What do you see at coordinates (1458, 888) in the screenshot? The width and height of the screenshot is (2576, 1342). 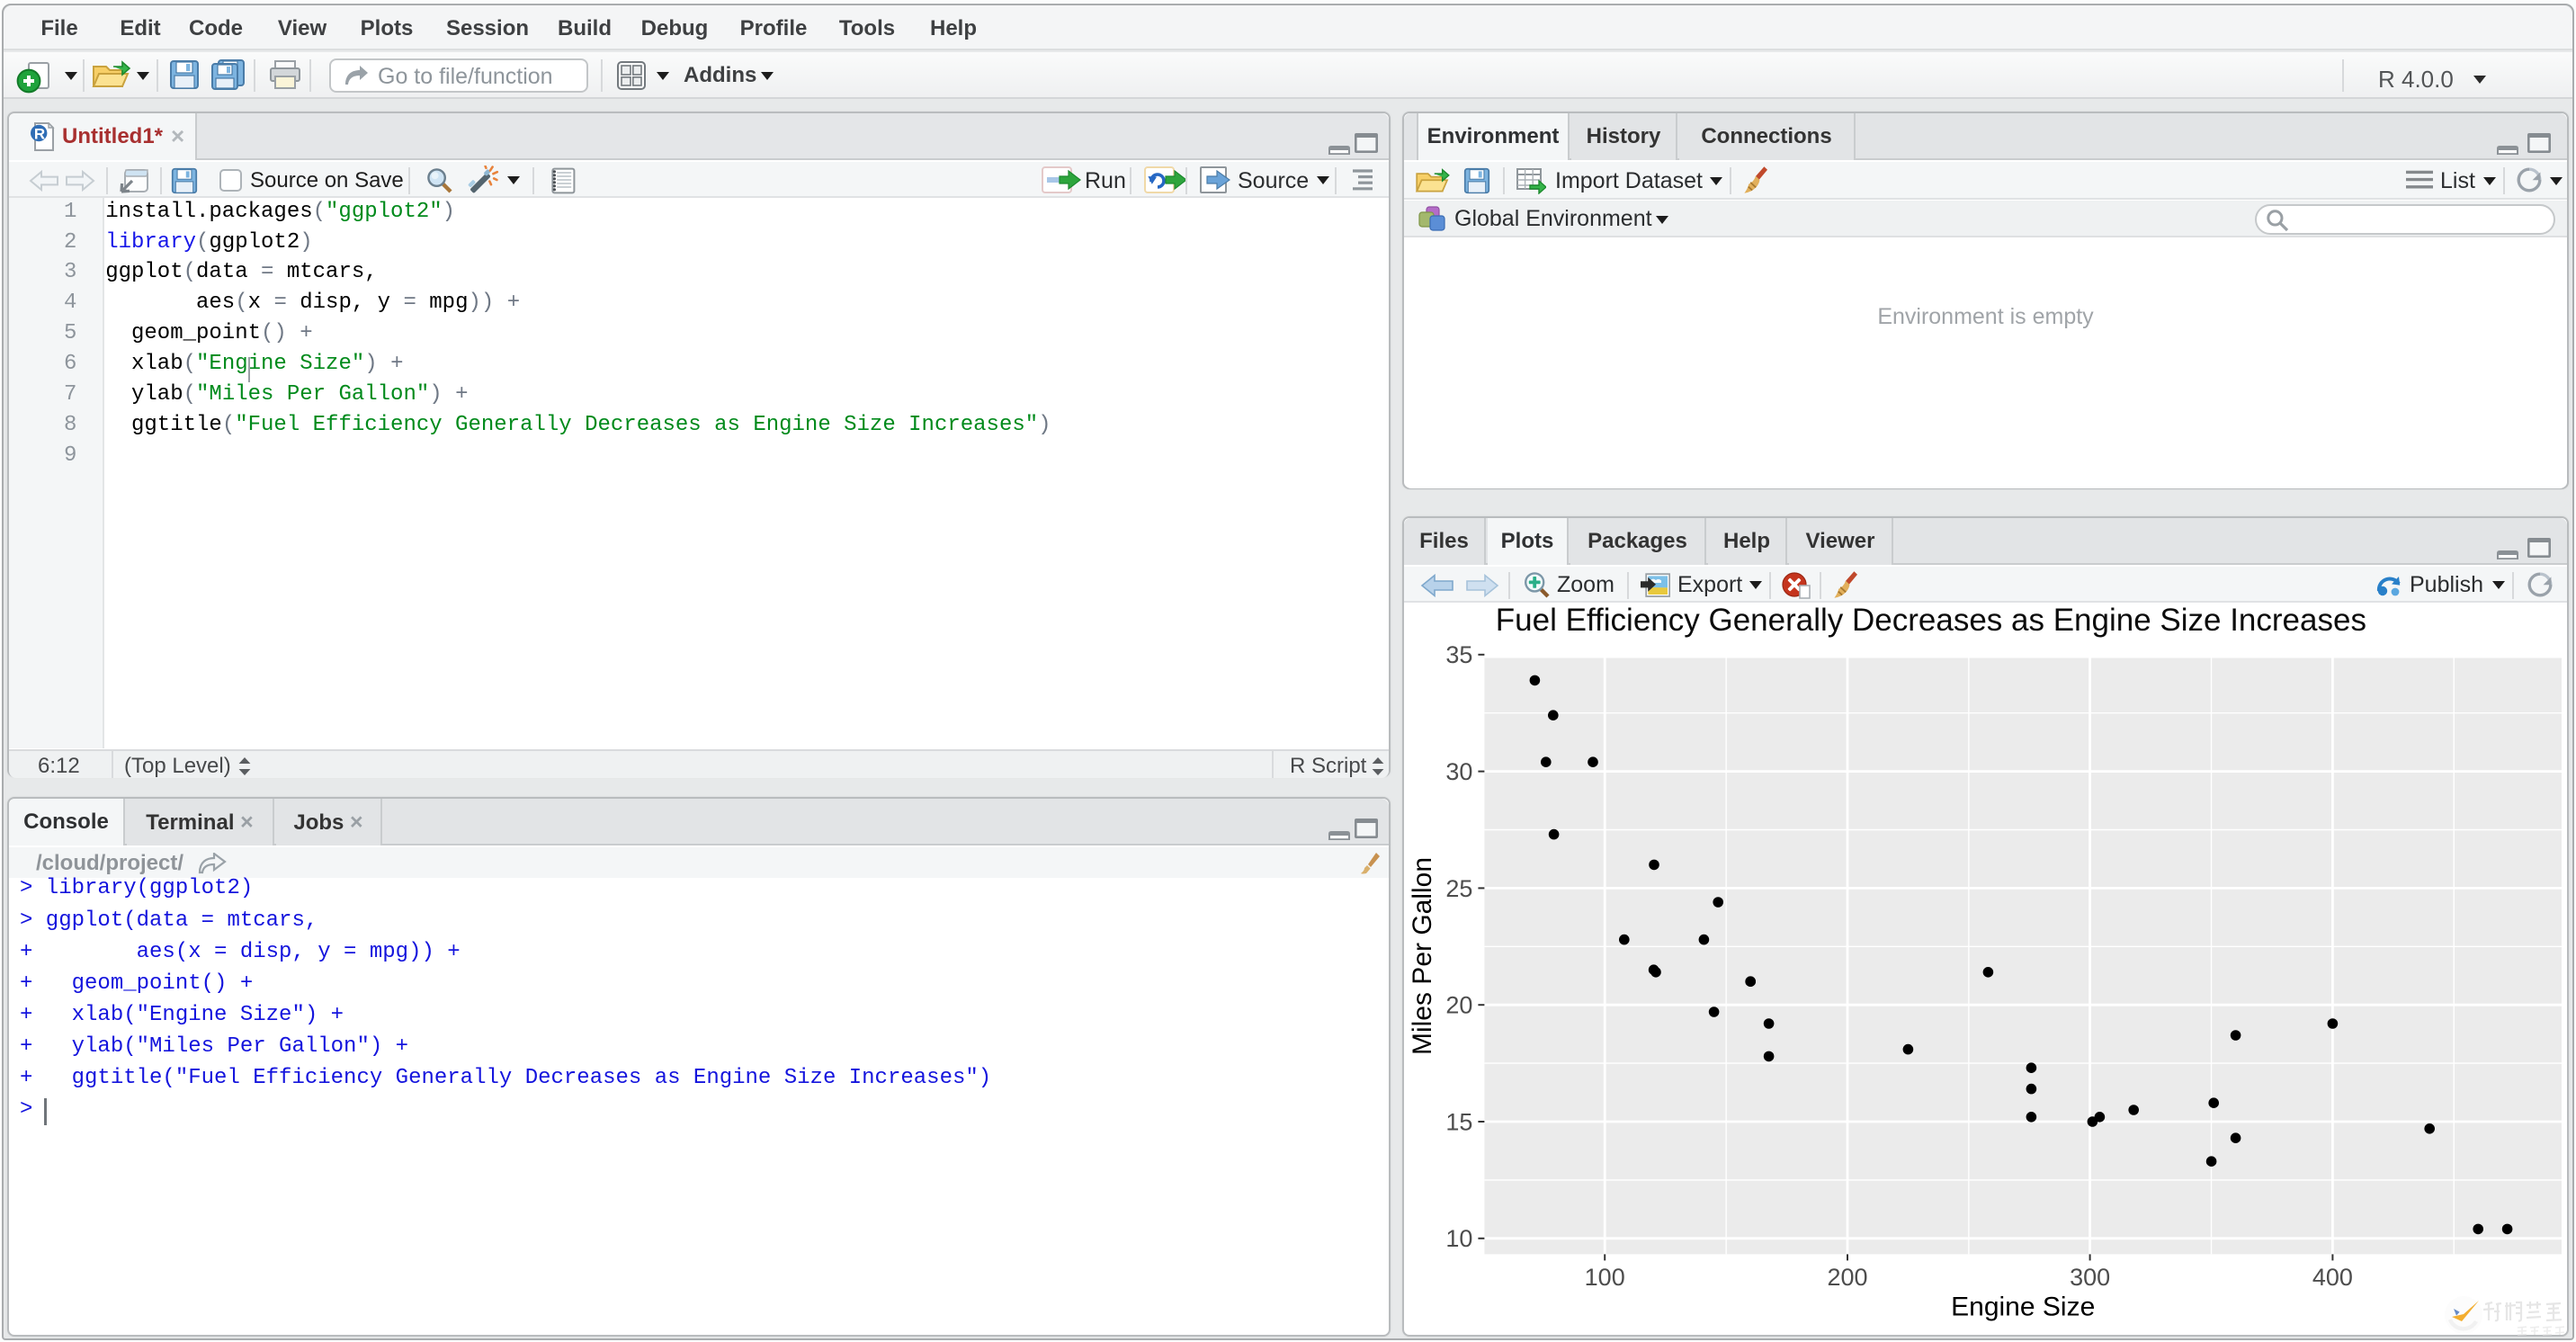 I see `svg-text: 25` at bounding box center [1458, 888].